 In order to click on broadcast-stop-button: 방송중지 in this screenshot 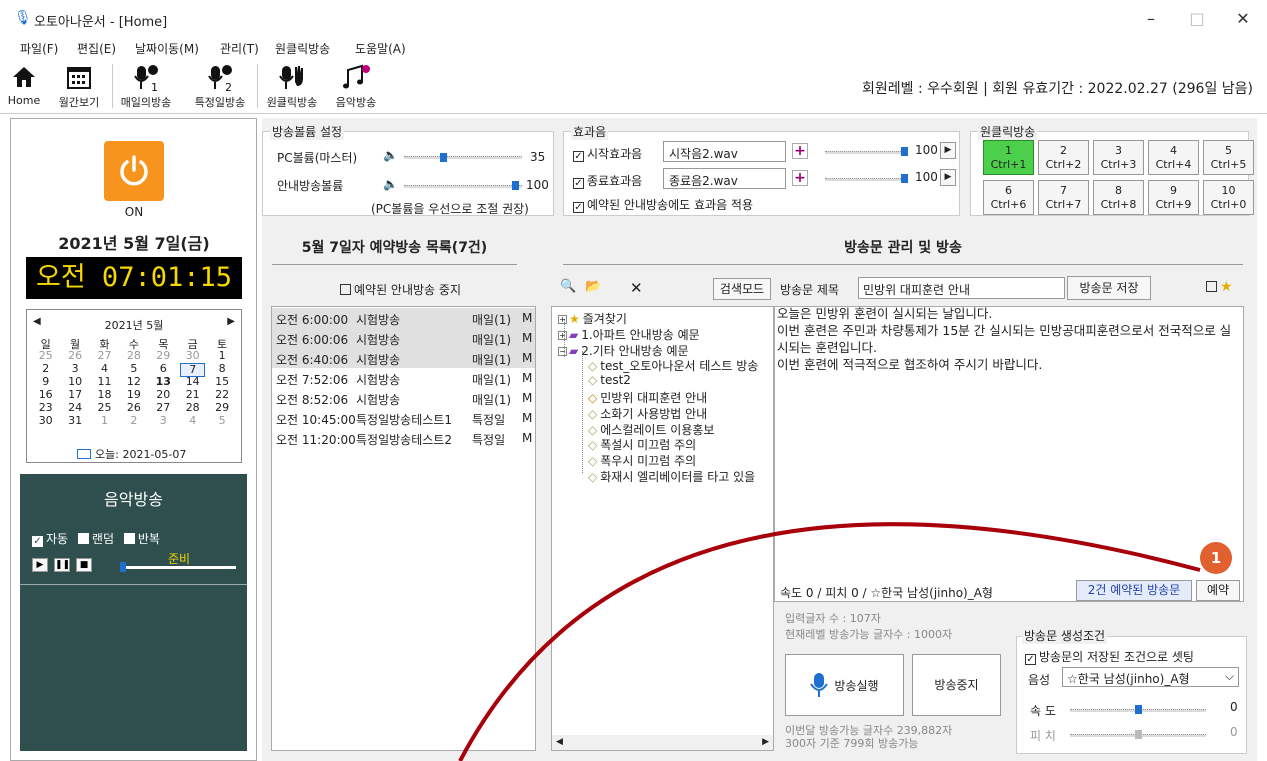, I will do `click(956, 685)`.